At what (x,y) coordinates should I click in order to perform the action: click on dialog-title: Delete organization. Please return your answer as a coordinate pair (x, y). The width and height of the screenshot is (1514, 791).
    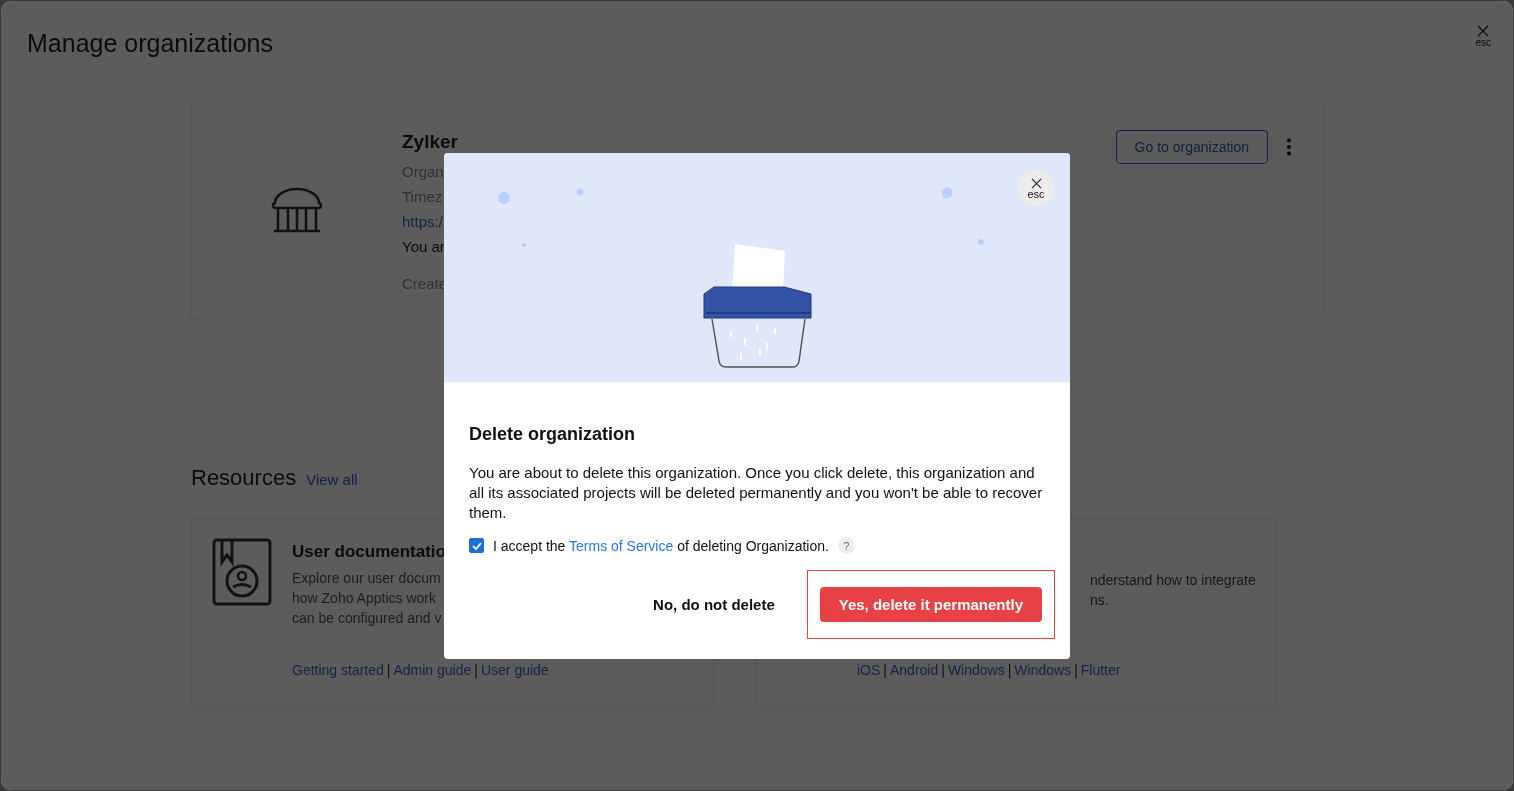
    Looking at the image, I should click on (553, 434).